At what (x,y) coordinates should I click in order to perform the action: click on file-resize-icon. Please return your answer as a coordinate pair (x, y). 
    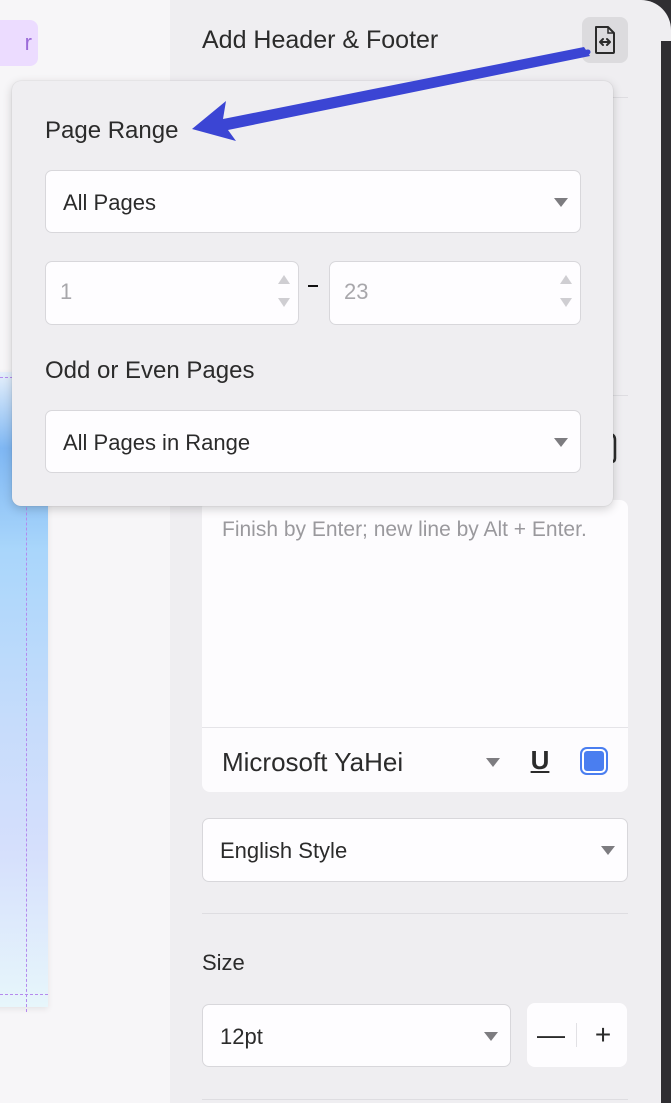
    Looking at the image, I should click on (605, 40).